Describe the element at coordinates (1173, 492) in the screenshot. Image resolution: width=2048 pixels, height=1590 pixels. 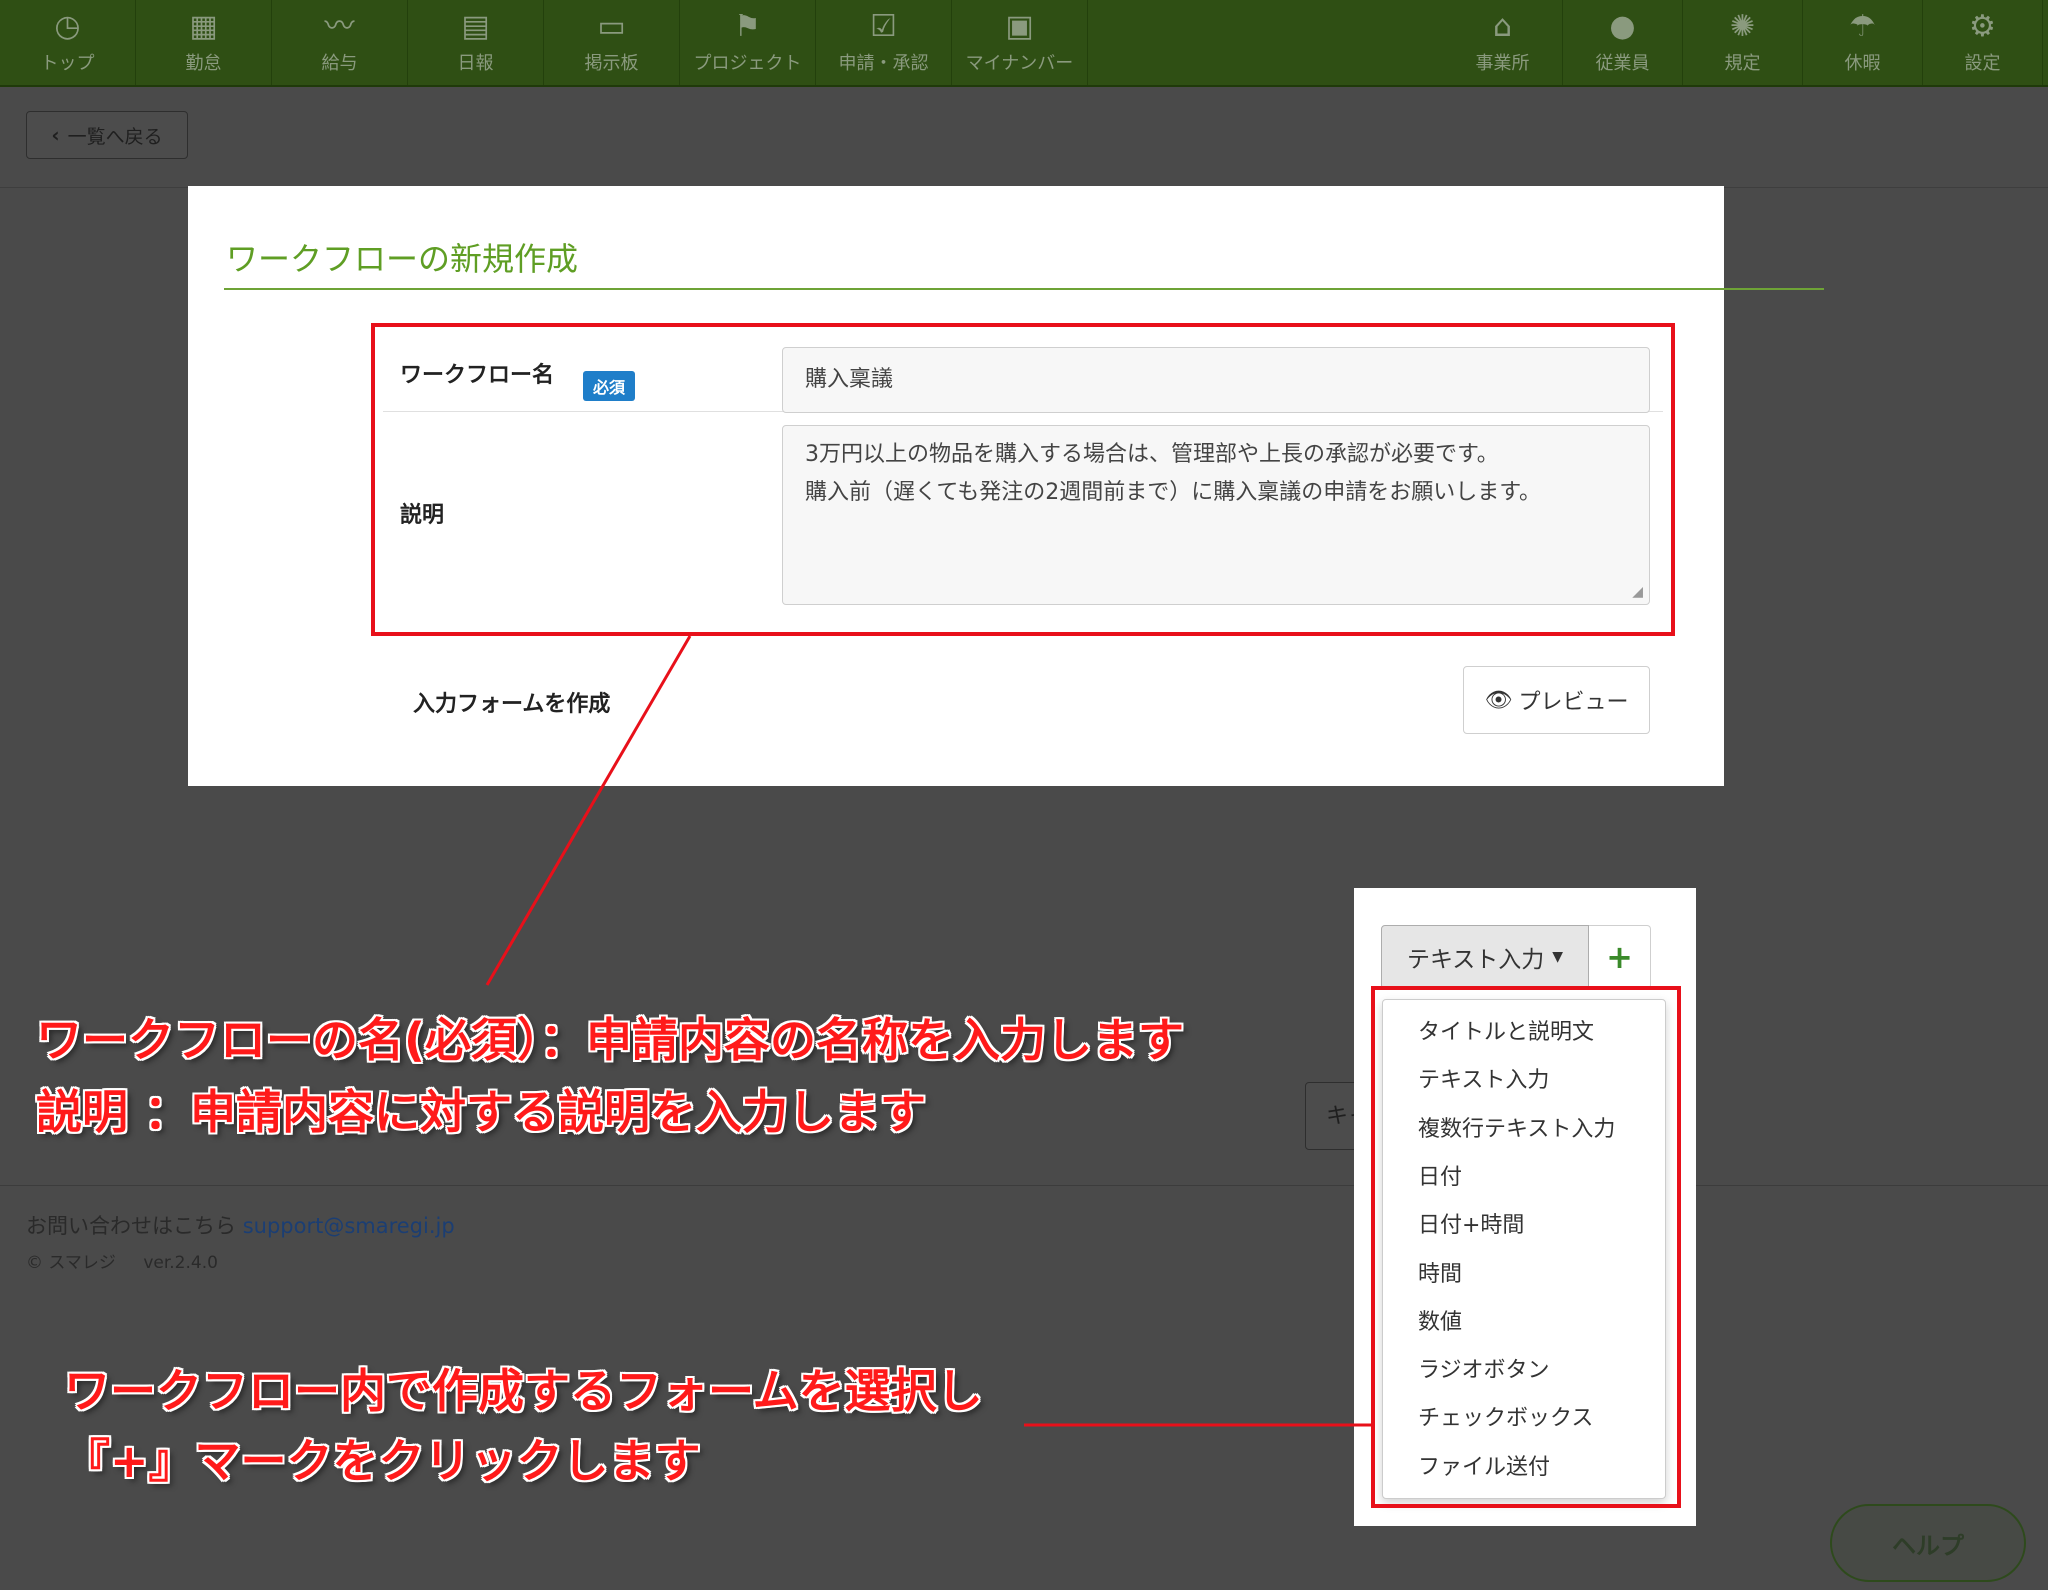
I see `description-line-2: 購入前（遅くても発注の2週間前まで）に購入稟議の申請をお願いします。` at that location.